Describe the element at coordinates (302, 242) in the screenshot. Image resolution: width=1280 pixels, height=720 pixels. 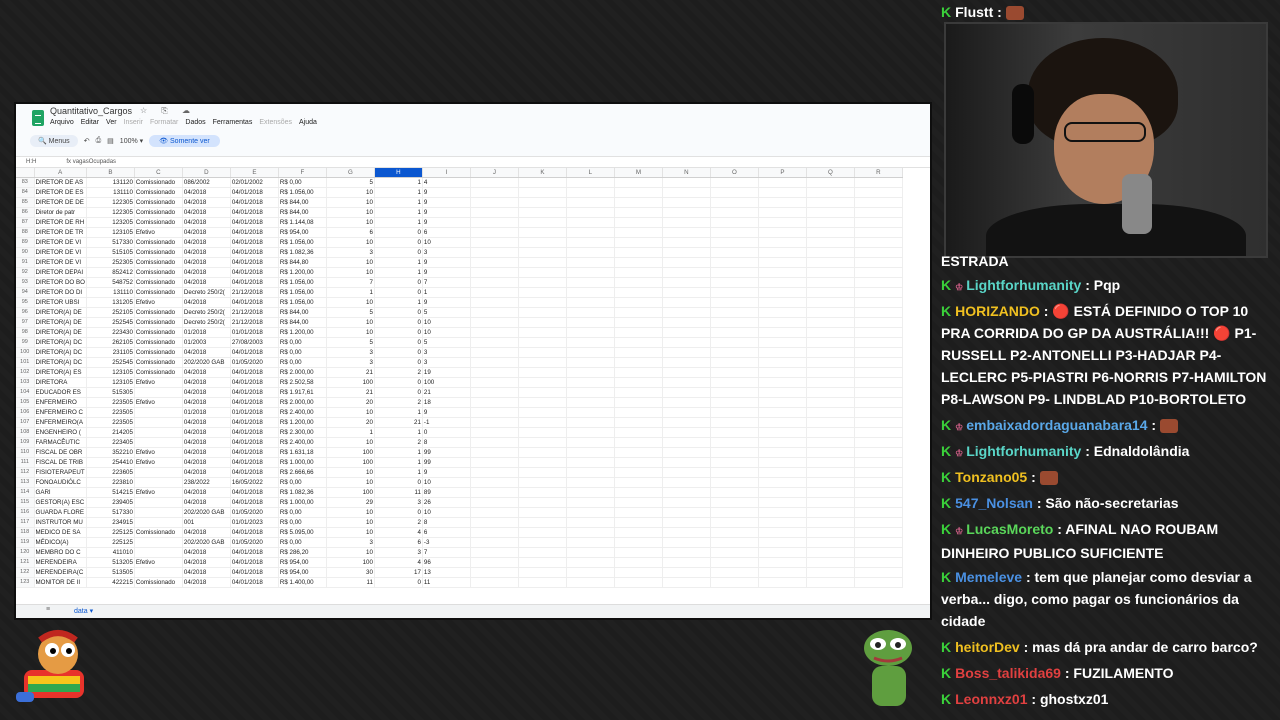
I see `cell: R$ 1.056,00` at that location.